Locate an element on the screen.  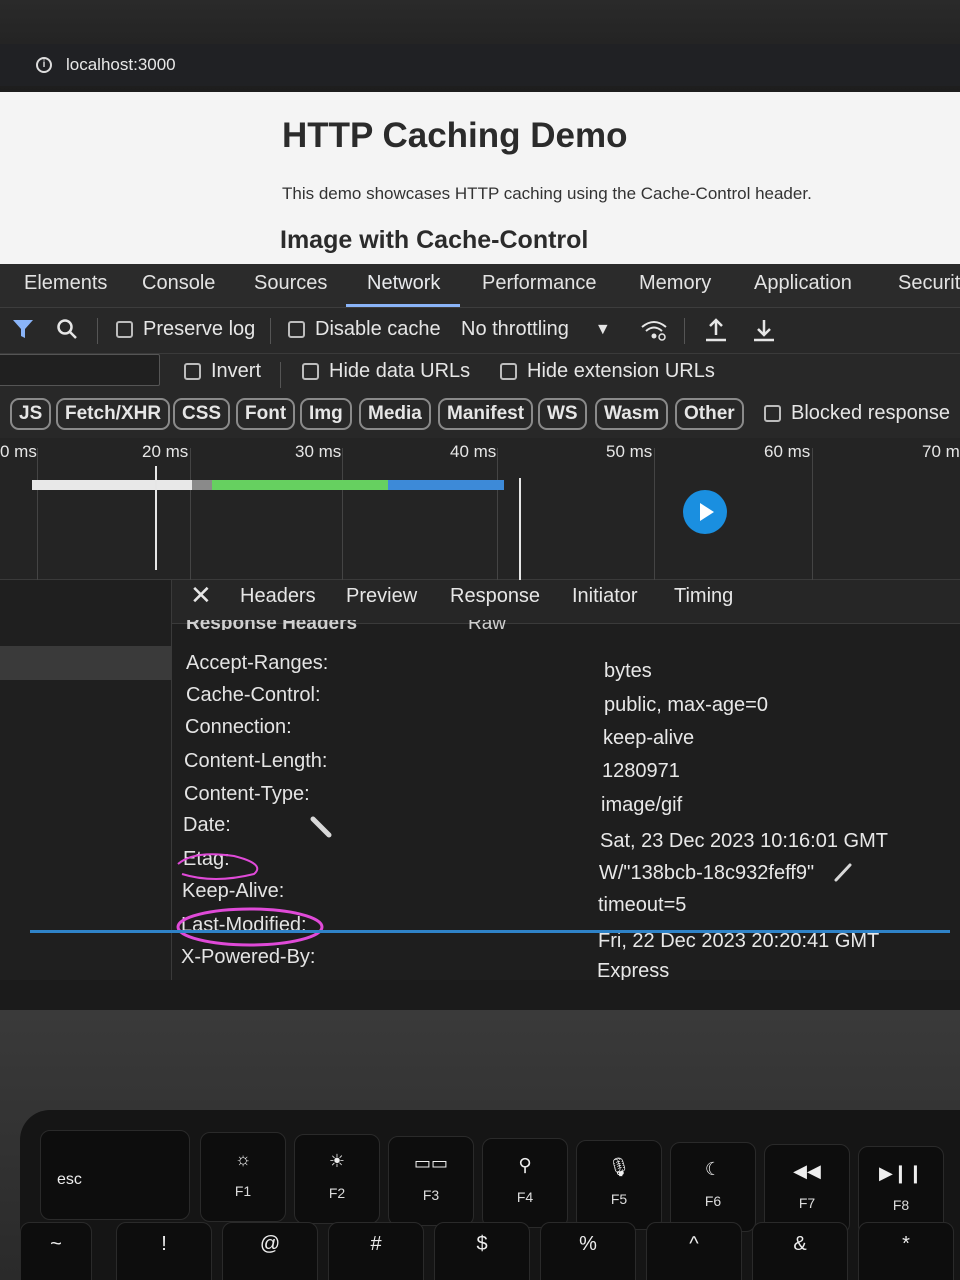
throttling-select: No throttling ▼ is located at coordinates (536, 329).